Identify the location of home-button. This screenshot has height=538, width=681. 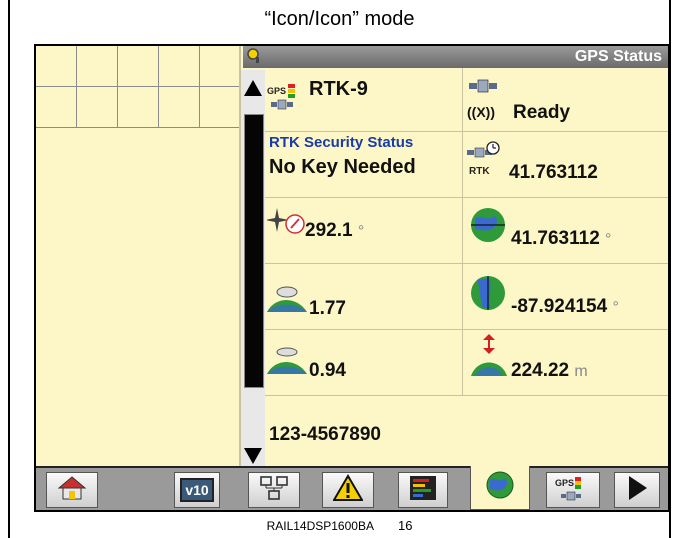
(72, 490).